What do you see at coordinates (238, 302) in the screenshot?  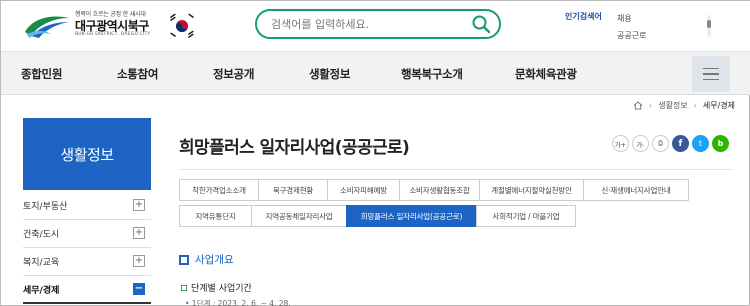 I see `period-detail: • 1단계 : 2023. 2. 6. ~ 4. 28.` at bounding box center [238, 302].